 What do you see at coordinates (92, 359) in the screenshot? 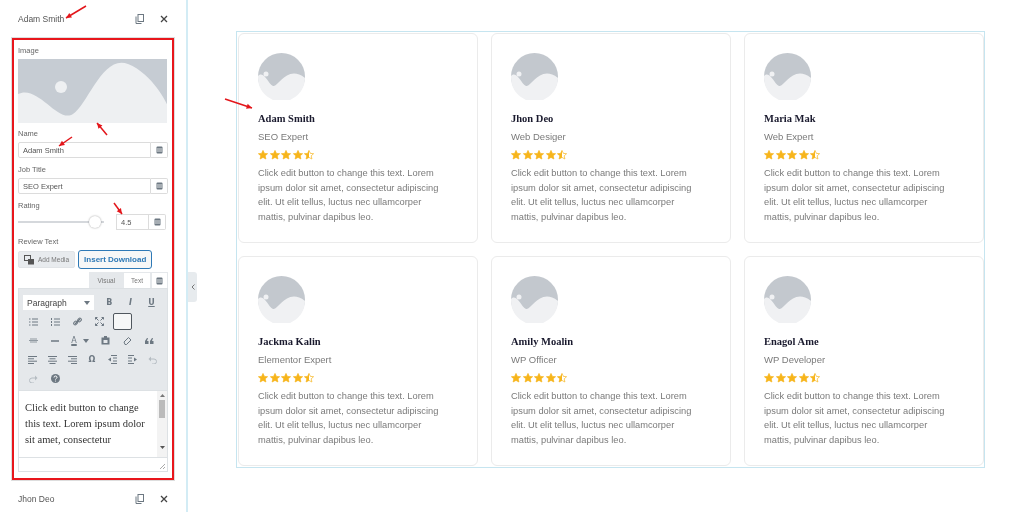
I see `special-character-button: Ω` at bounding box center [92, 359].